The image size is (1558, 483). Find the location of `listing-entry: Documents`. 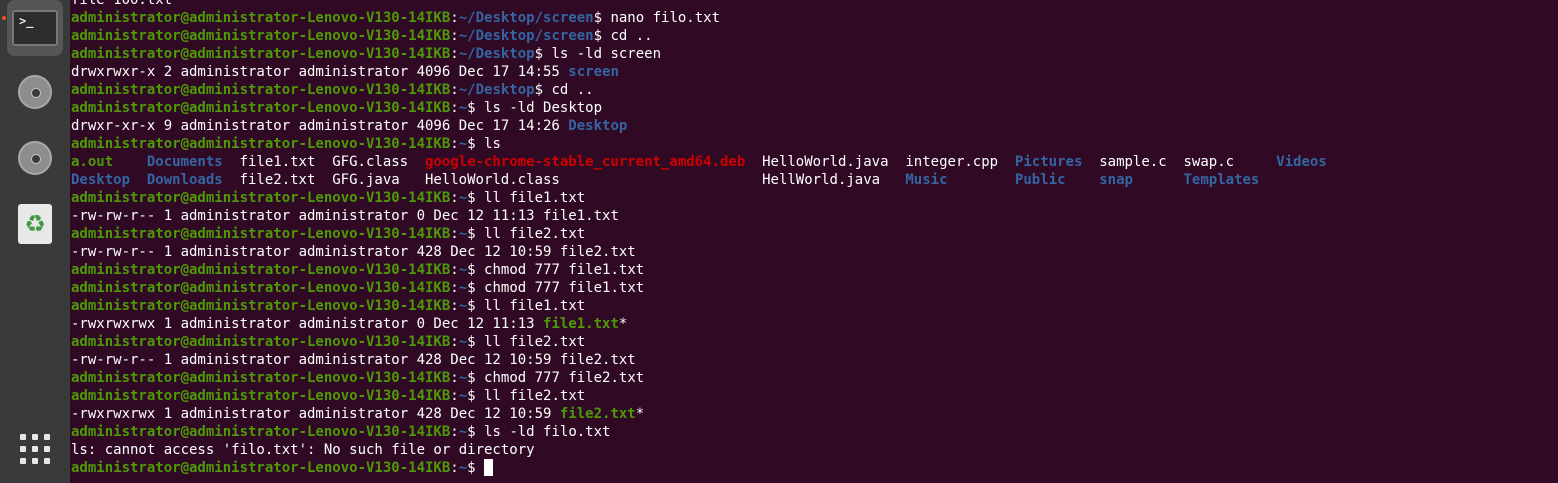

listing-entry: Documents is located at coordinates (184, 162).